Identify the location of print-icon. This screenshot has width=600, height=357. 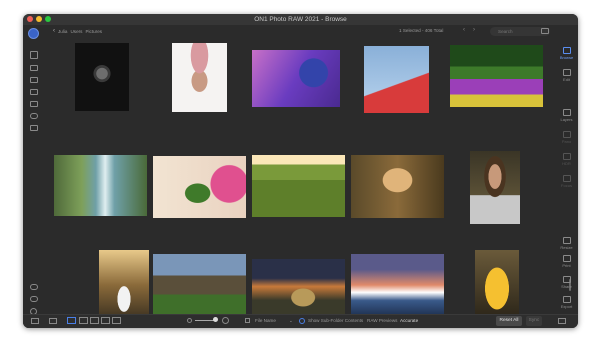
(566, 258).